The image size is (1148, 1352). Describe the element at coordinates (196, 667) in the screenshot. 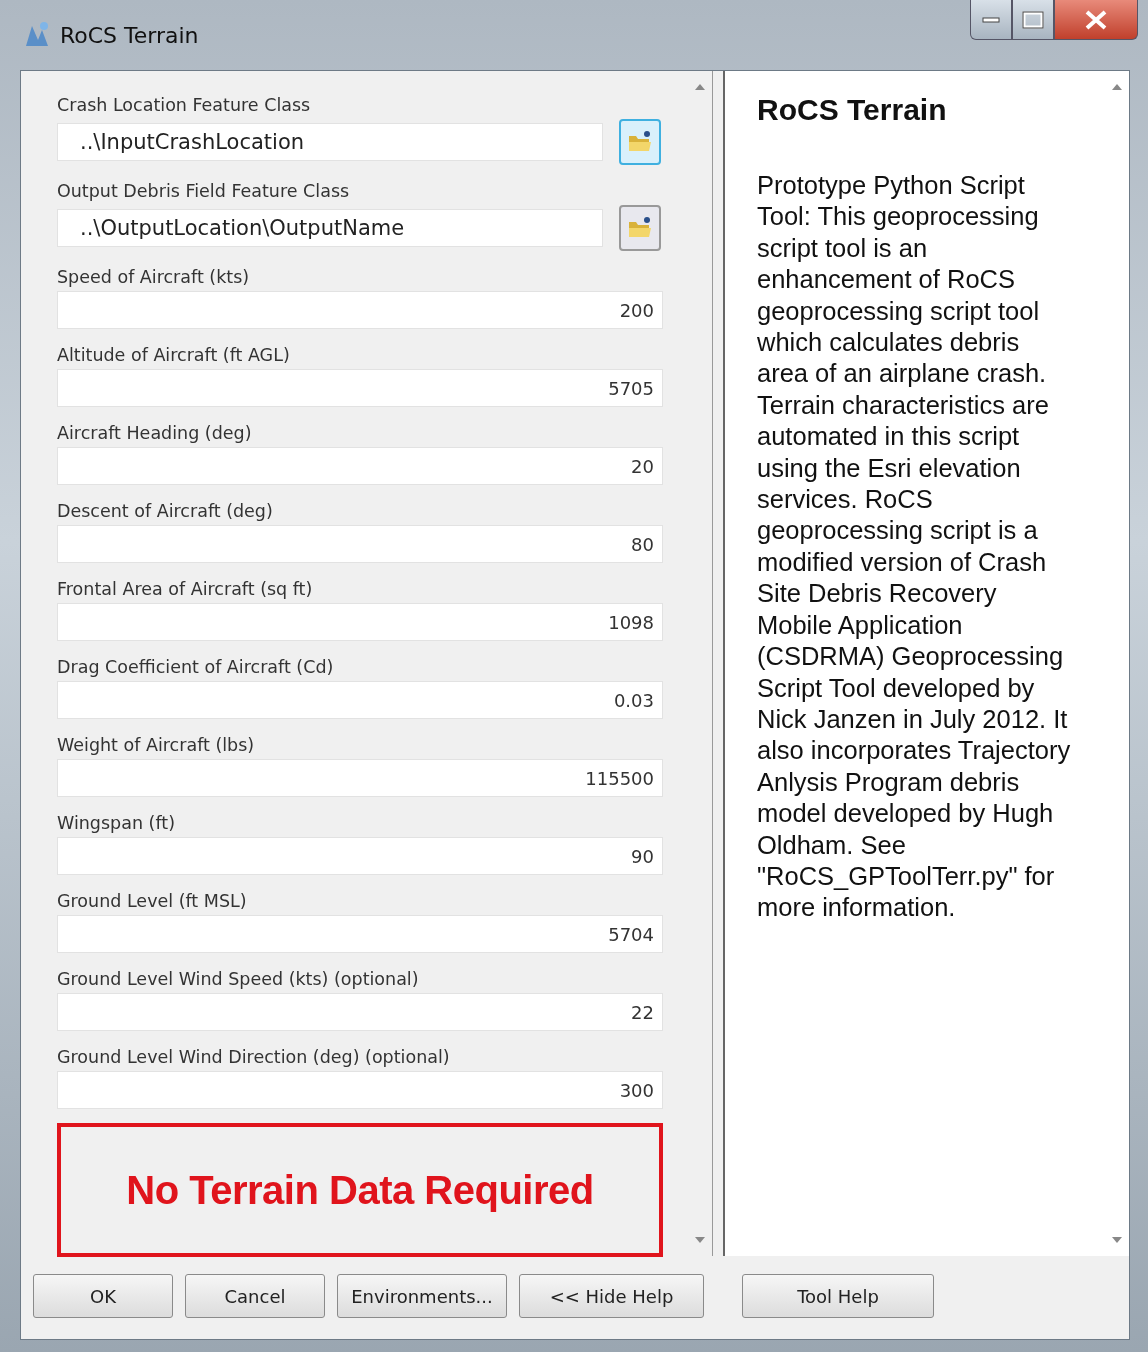

I see `field-label: Drag Coefficient of Aircraft (Cd)` at that location.